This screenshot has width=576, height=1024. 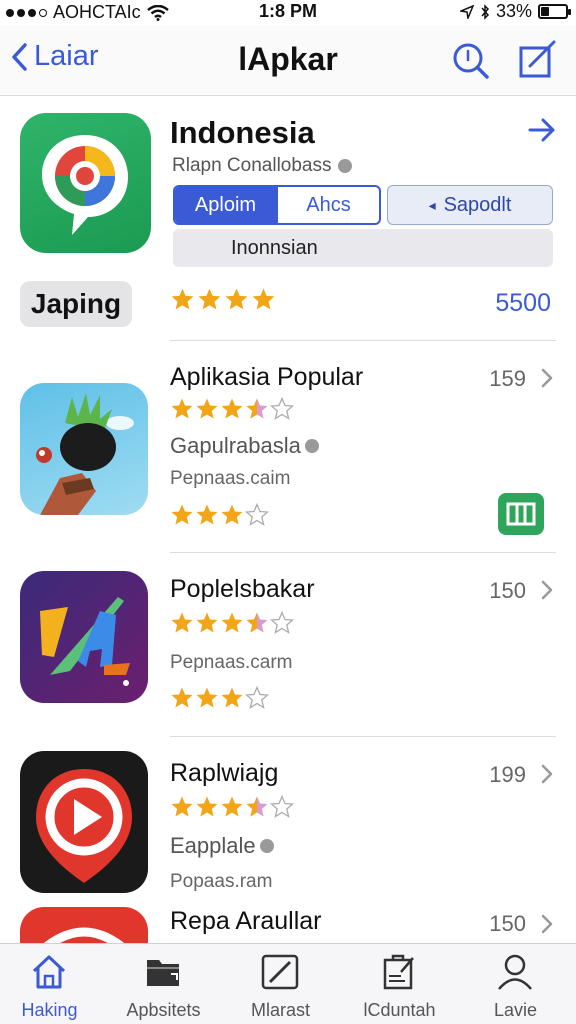 What do you see at coordinates (49, 1010) in the screenshot?
I see `tab-label: Haking` at bounding box center [49, 1010].